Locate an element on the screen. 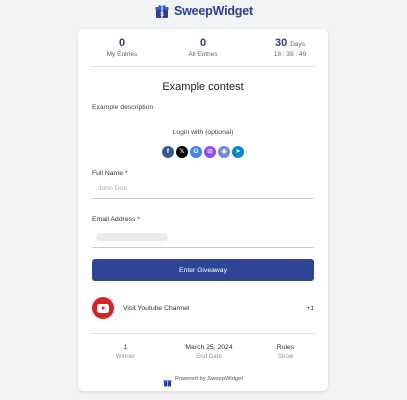 The image size is (407, 400). countdown-stat: 30 Days 18 : 39 : 49 is located at coordinates (290, 48).